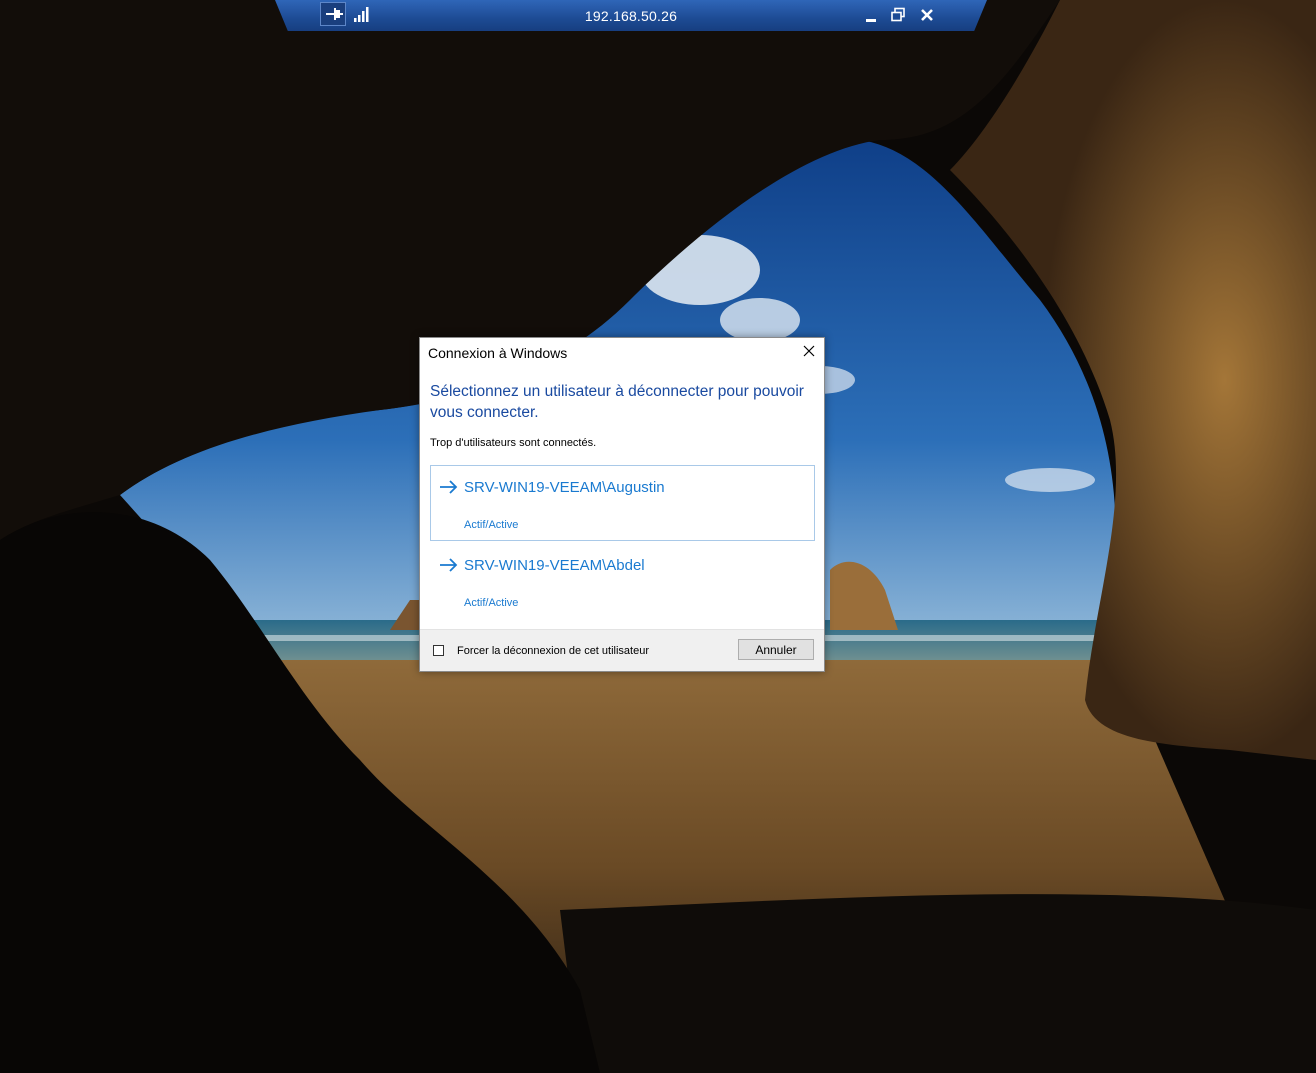 This screenshot has height=1073, width=1316. I want to click on user-name: SRV-WIN19-VEEAM\Abdel, so click(554, 565).